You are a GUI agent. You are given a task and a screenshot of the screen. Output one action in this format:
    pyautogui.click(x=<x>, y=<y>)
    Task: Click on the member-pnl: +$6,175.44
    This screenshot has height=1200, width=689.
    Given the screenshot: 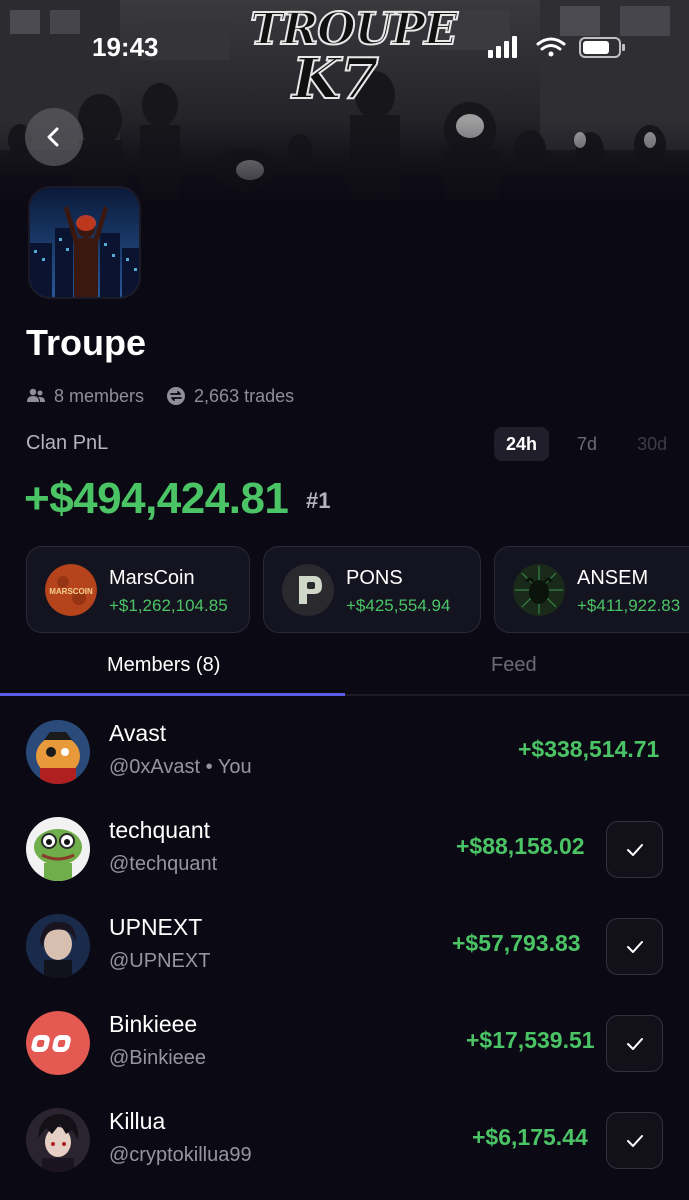 What is the action you would take?
    pyautogui.click(x=530, y=1137)
    